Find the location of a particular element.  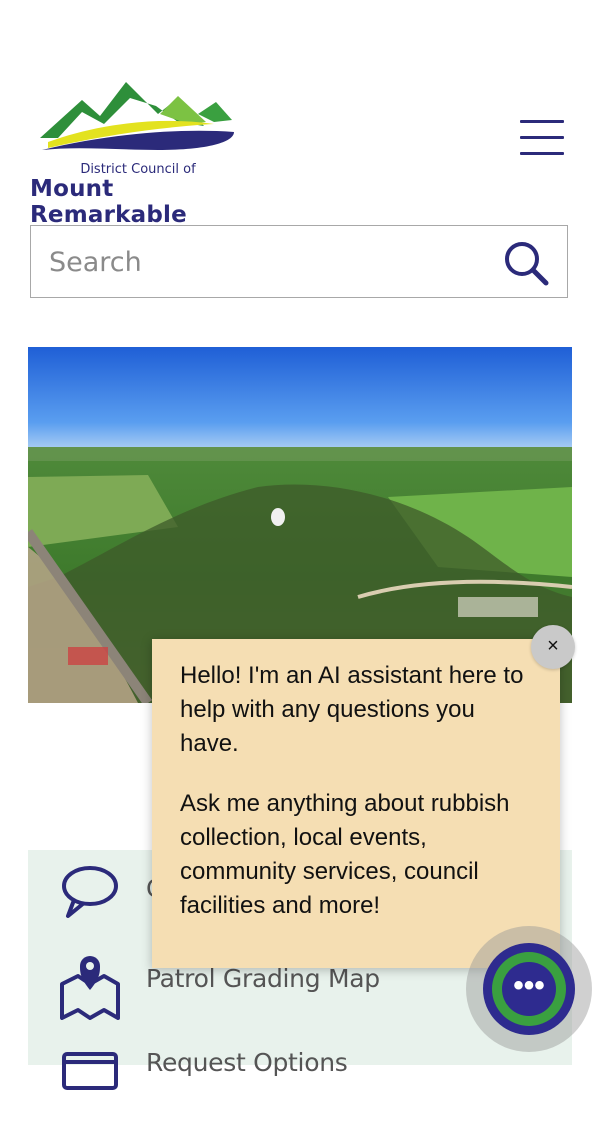

search-input is located at coordinates (269, 262).